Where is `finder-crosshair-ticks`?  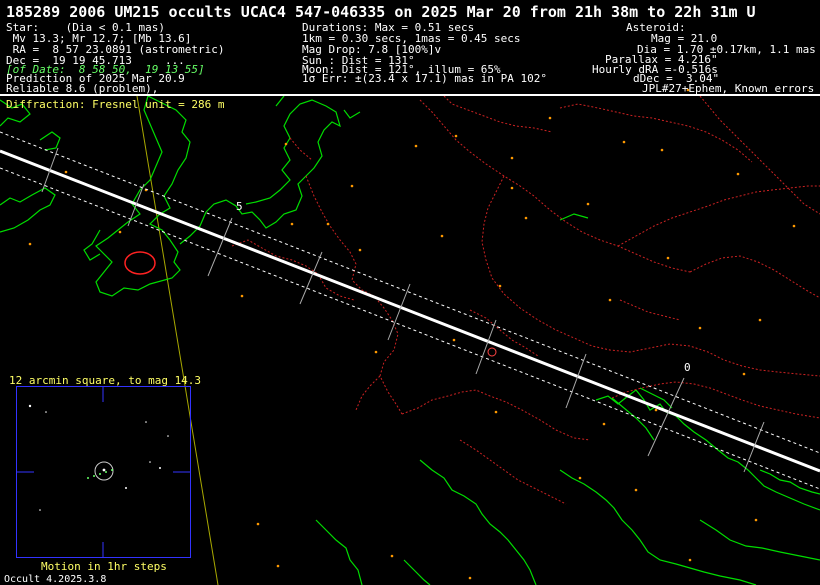 finder-crosshair-ticks is located at coordinates (103, 472).